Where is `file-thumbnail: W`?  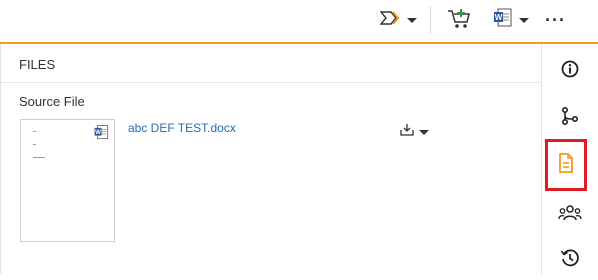 file-thumbnail: W is located at coordinates (67, 180).